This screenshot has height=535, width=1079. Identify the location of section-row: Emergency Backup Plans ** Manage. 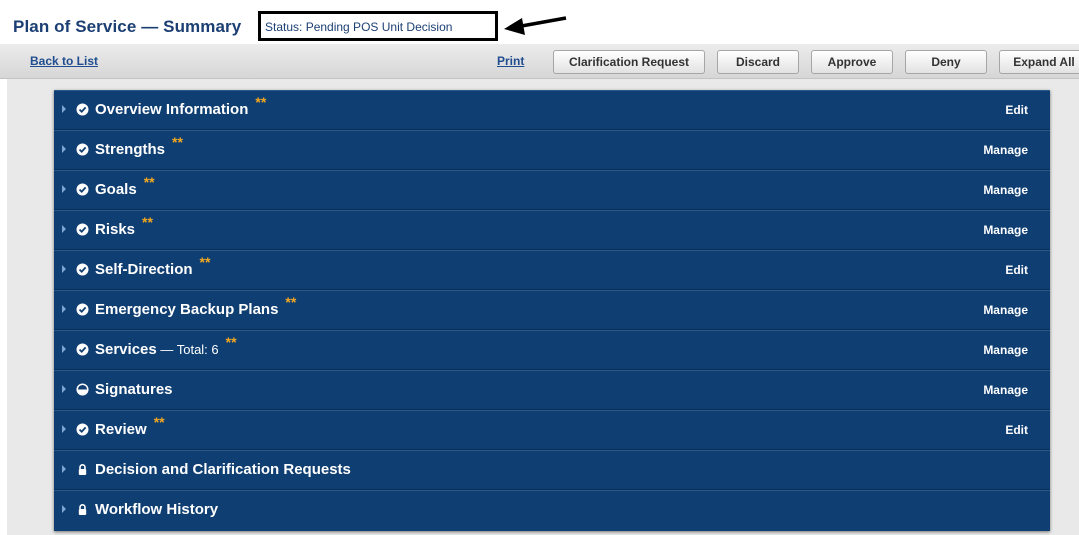
(552, 310).